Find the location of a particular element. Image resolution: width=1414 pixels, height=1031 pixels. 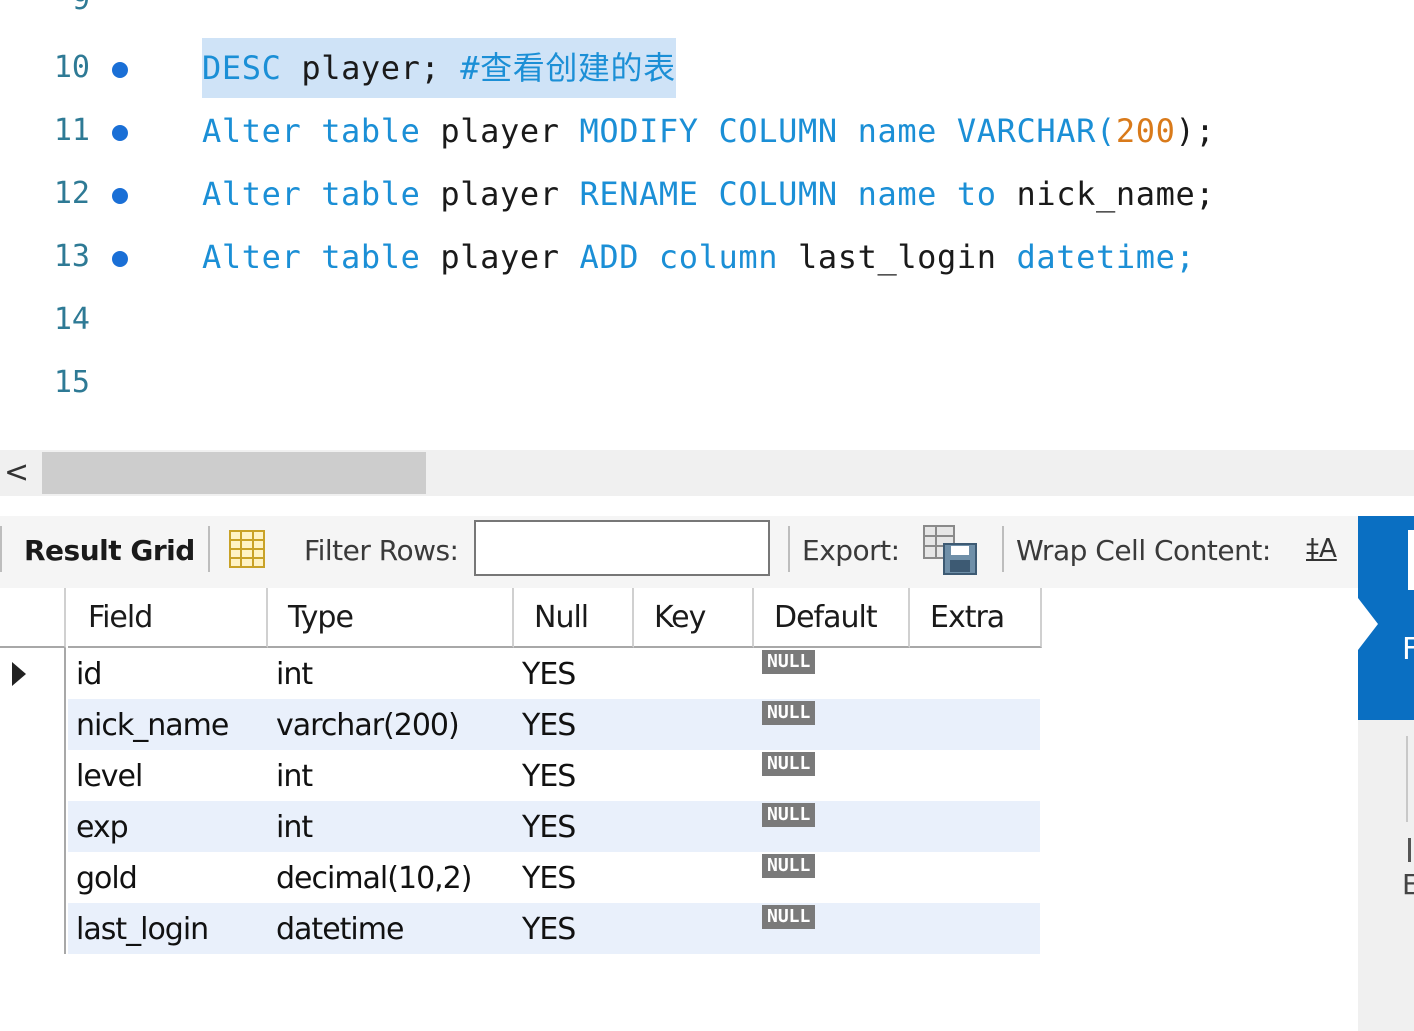

column-header-default: Default is located at coordinates (832, 618).